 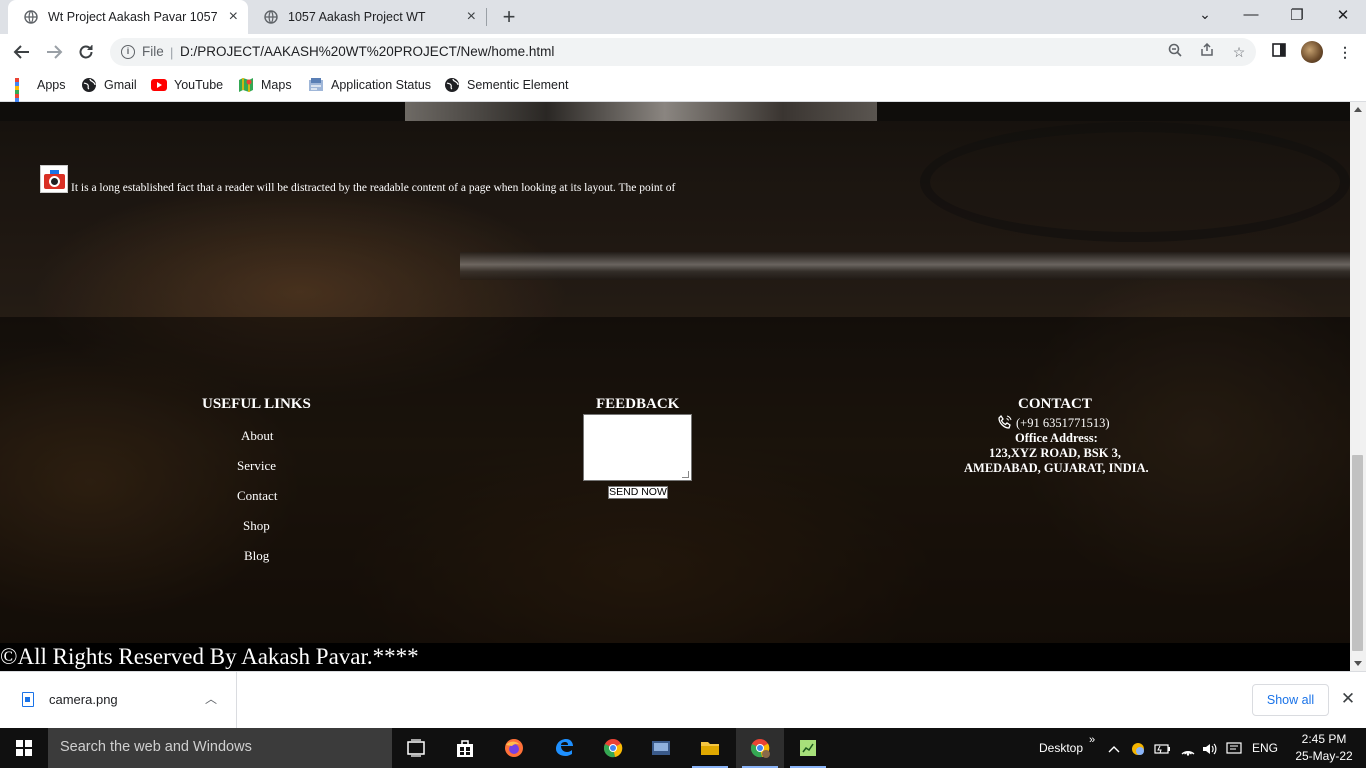 I want to click on tab-search-icon: ⌄, so click(x=1205, y=14).